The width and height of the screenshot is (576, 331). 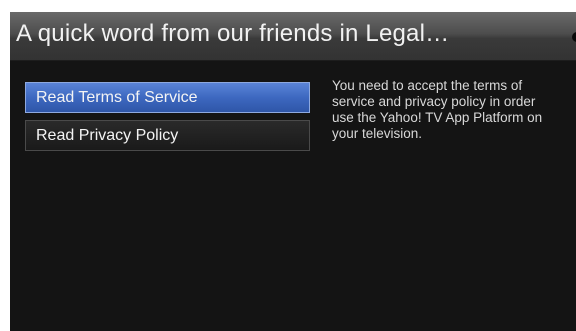 What do you see at coordinates (574, 37) in the screenshot?
I see `title-edge-decoration` at bounding box center [574, 37].